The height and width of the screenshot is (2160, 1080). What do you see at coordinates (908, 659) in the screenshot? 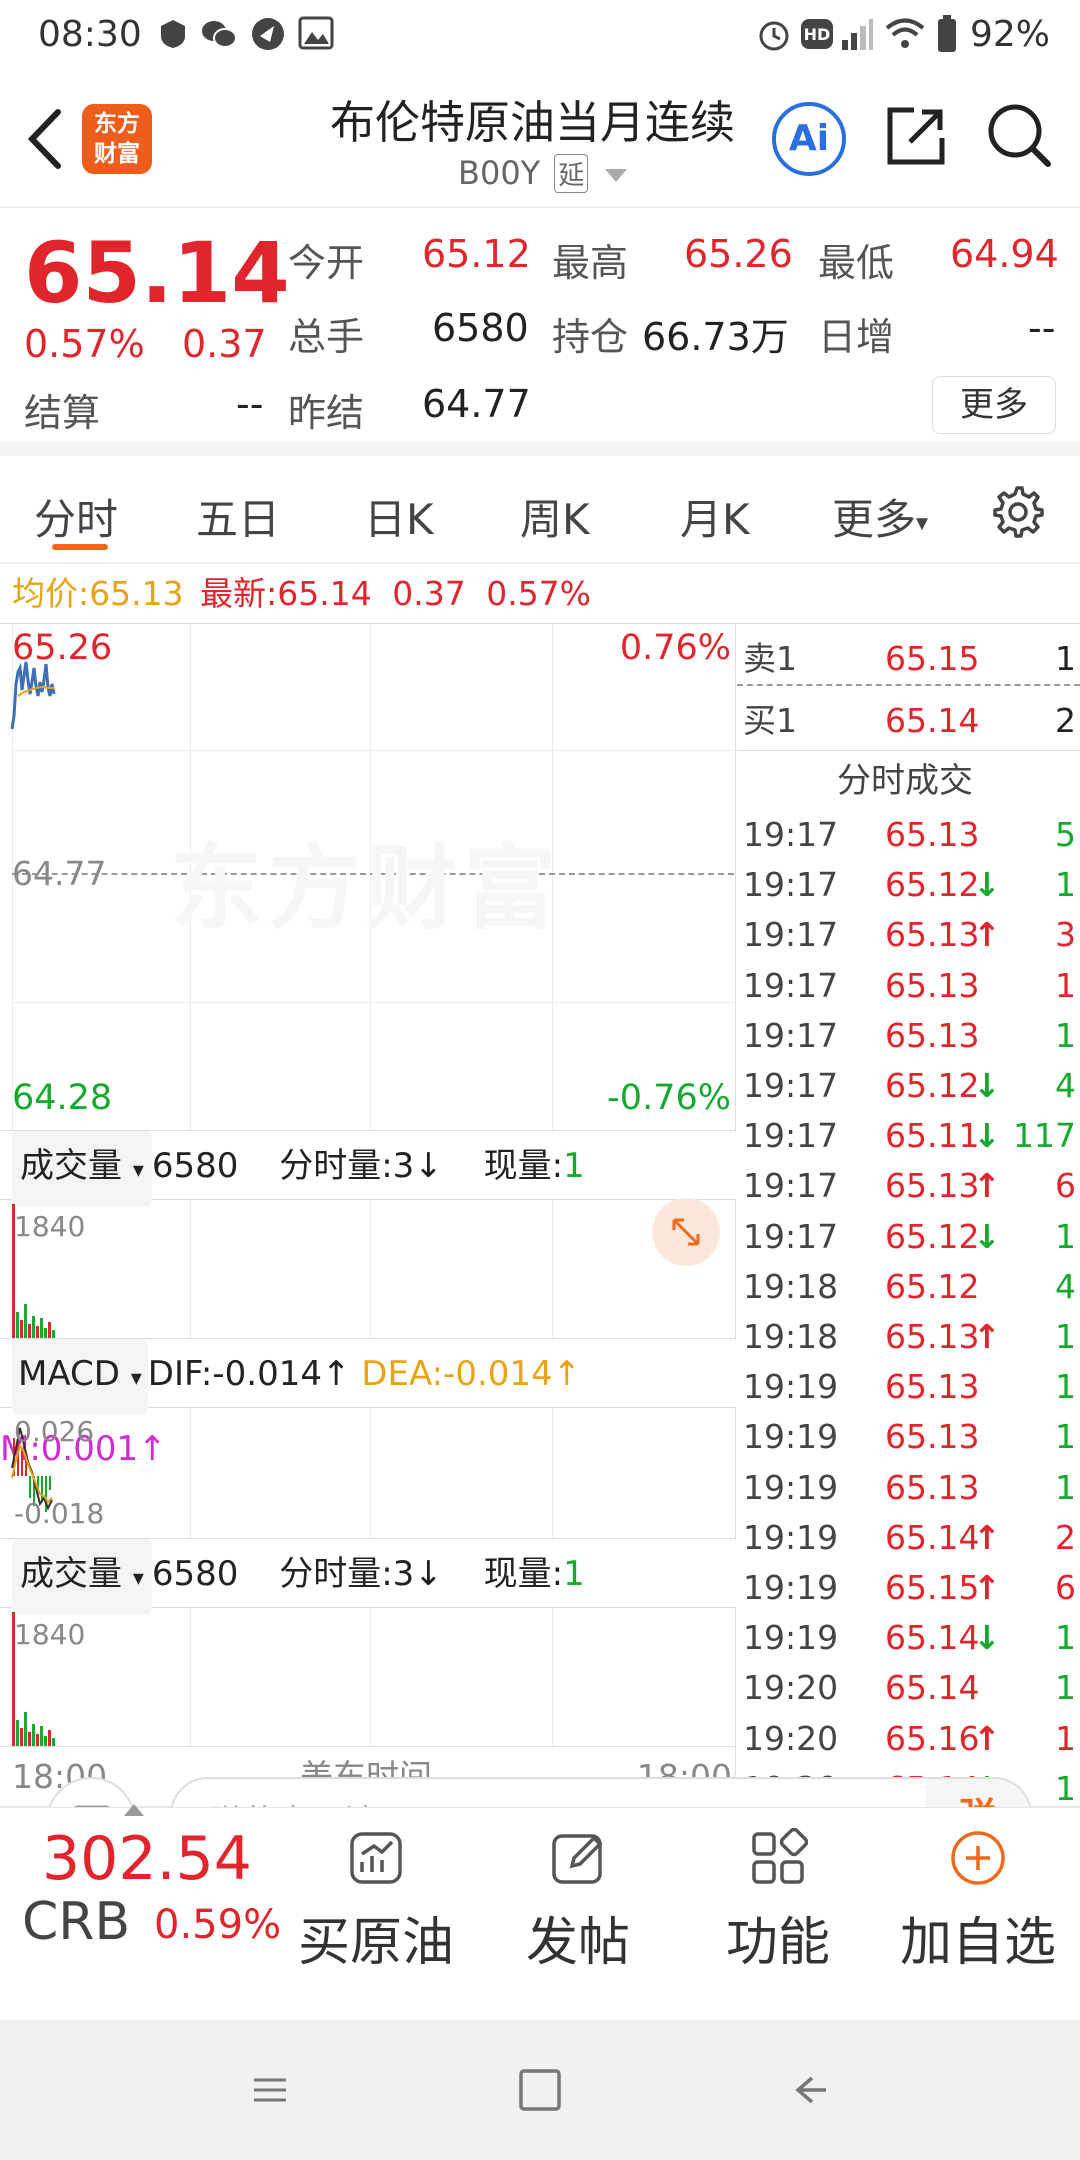
I see `sell-1-row: 卖1 65.15 1` at bounding box center [908, 659].